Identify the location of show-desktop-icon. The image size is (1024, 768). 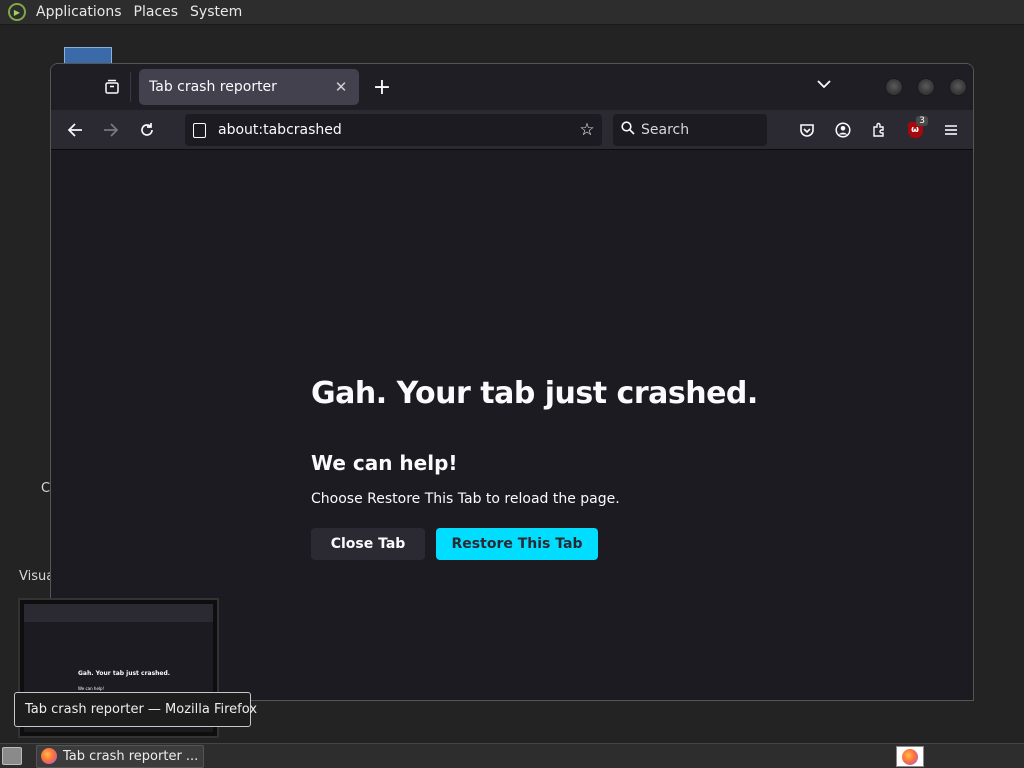
(12, 756).